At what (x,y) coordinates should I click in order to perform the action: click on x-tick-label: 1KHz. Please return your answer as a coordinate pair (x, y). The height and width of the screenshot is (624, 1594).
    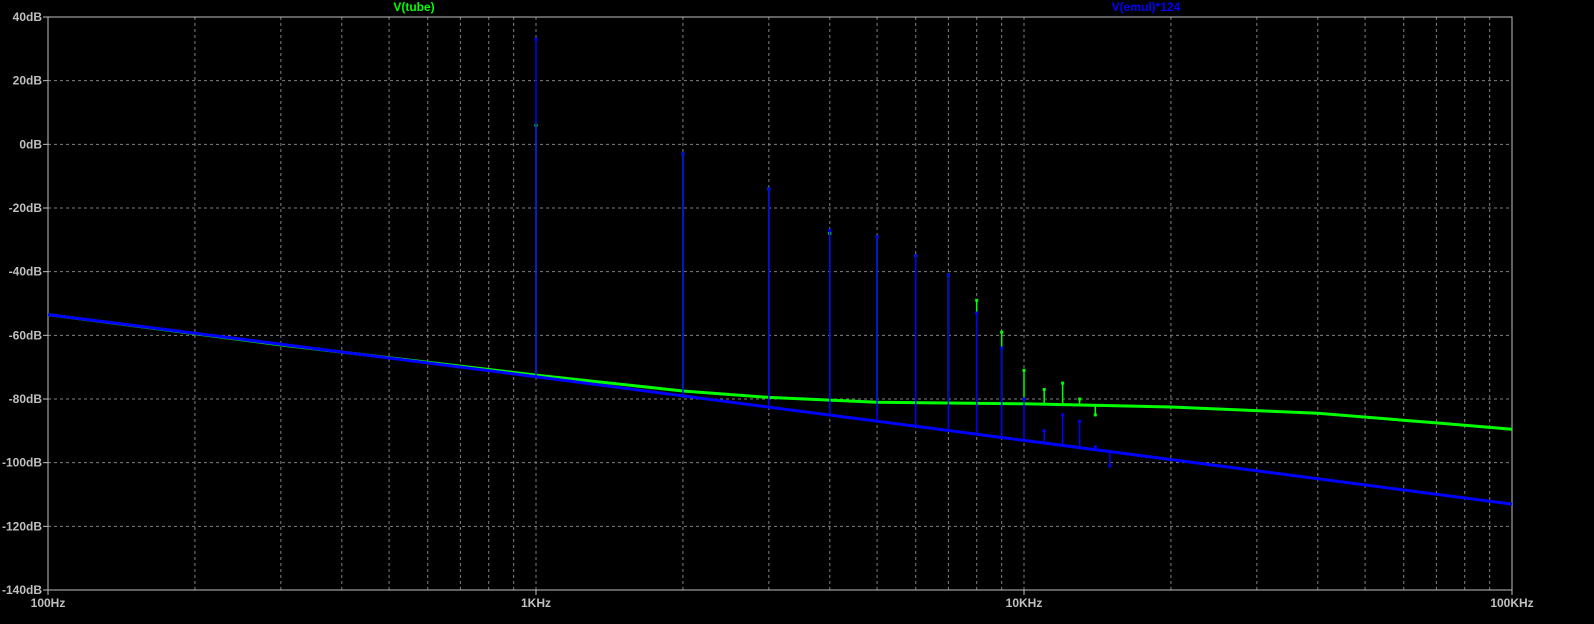
    Looking at the image, I should click on (536, 603).